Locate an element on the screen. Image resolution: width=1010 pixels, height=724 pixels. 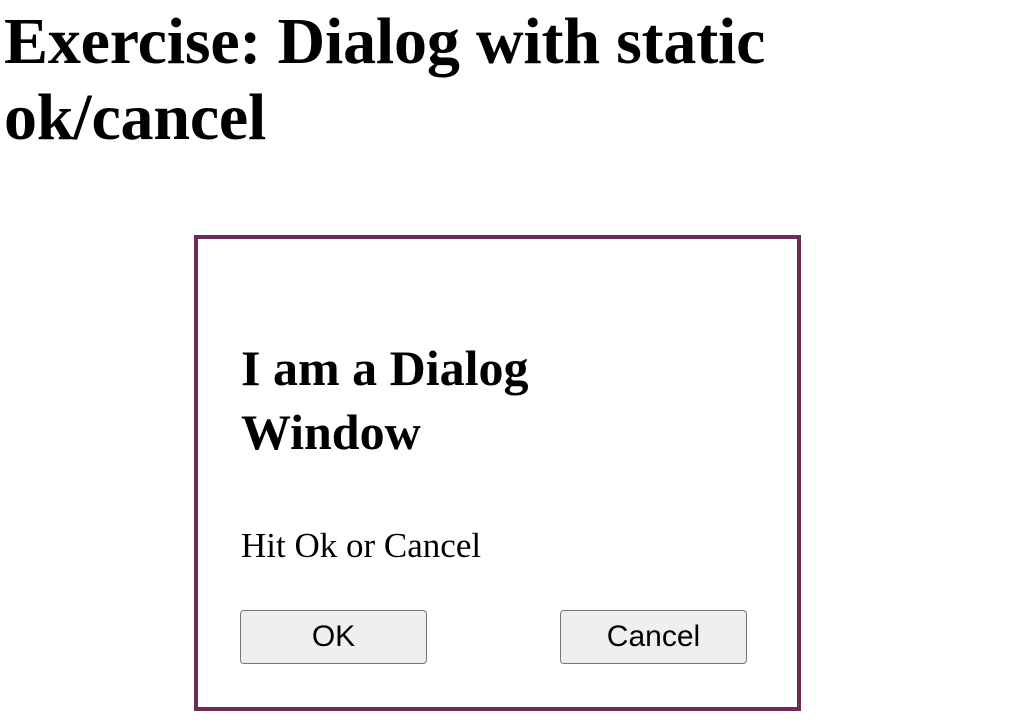
dialog-message: Hit Ok or Cancel is located at coordinates (361, 545).